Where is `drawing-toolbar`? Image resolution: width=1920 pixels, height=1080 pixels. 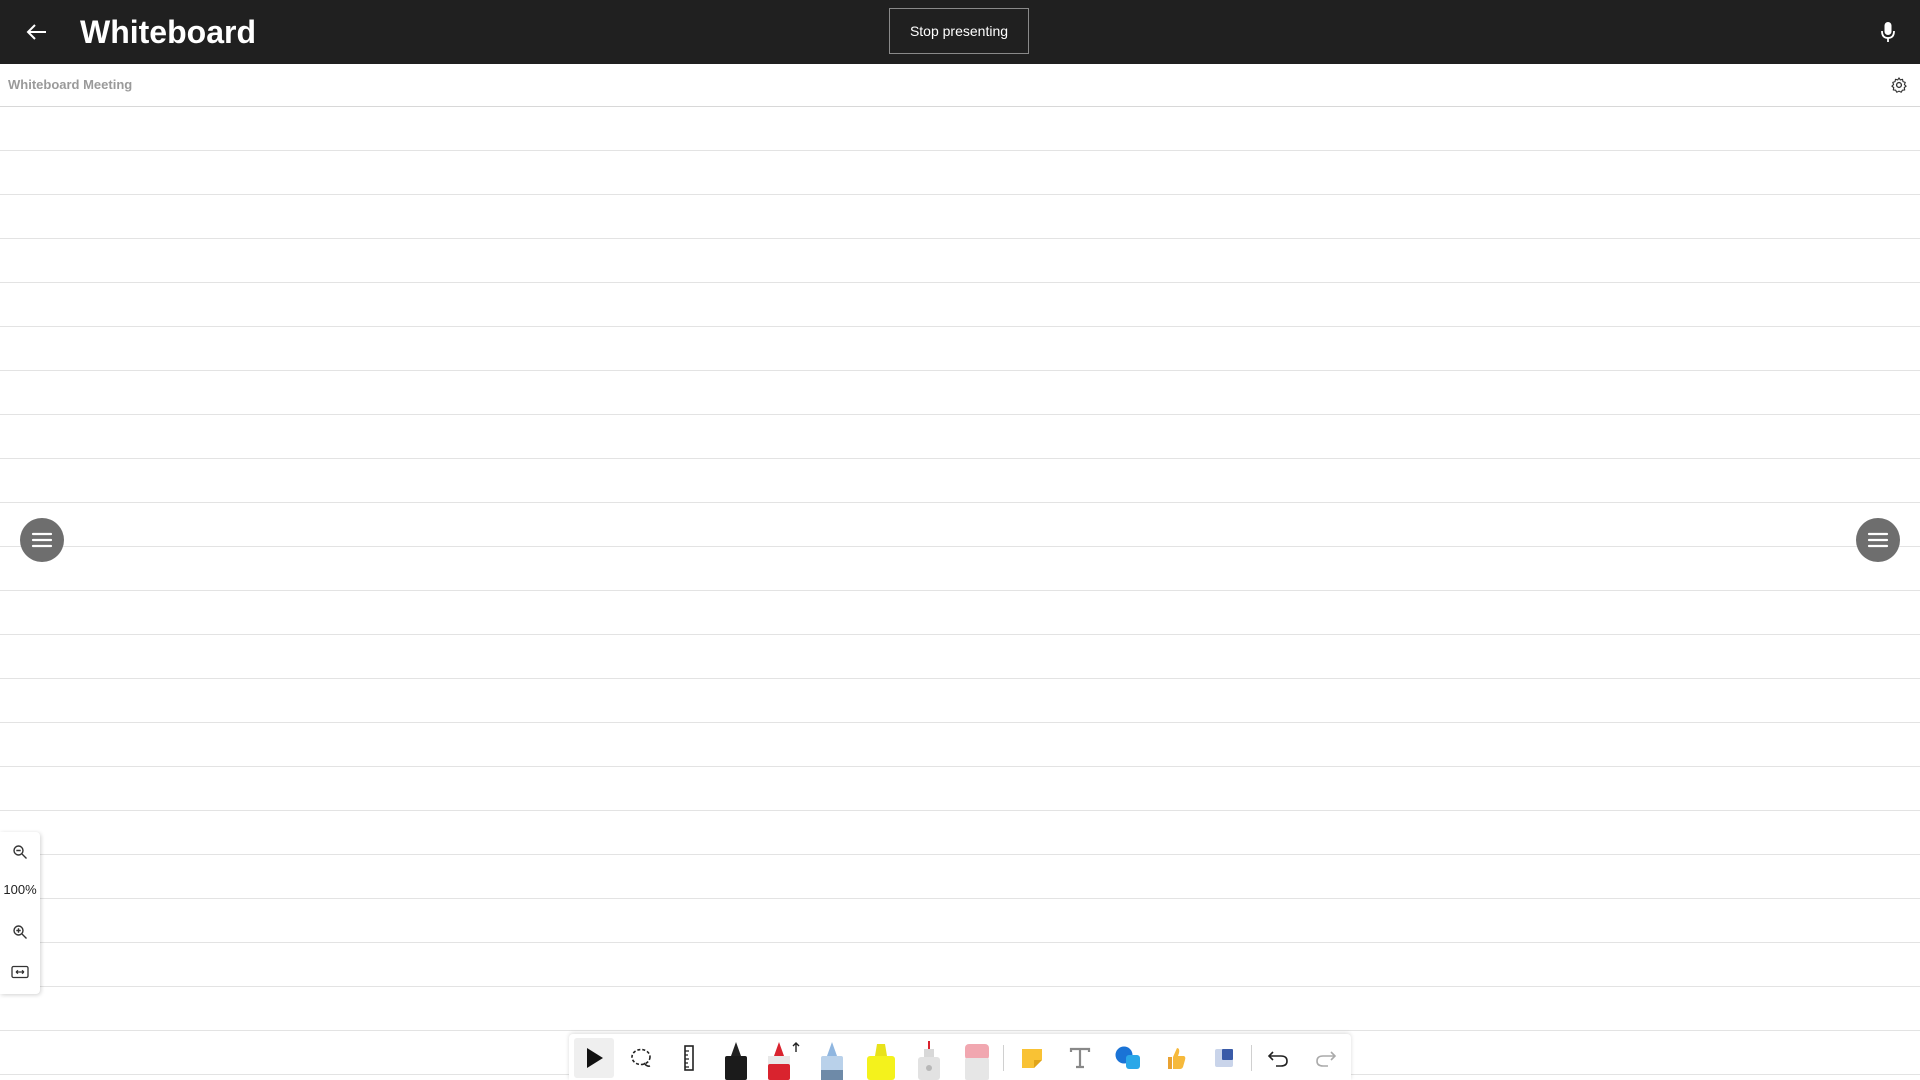 drawing-toolbar is located at coordinates (960, 1057).